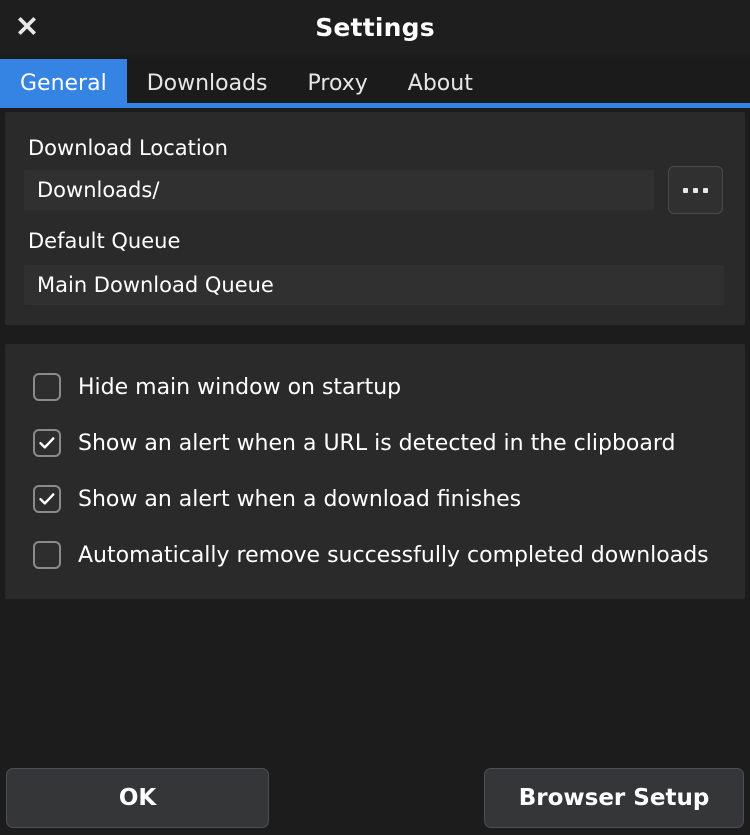 This screenshot has height=835, width=750. I want to click on browse-folder-button, so click(695, 190).